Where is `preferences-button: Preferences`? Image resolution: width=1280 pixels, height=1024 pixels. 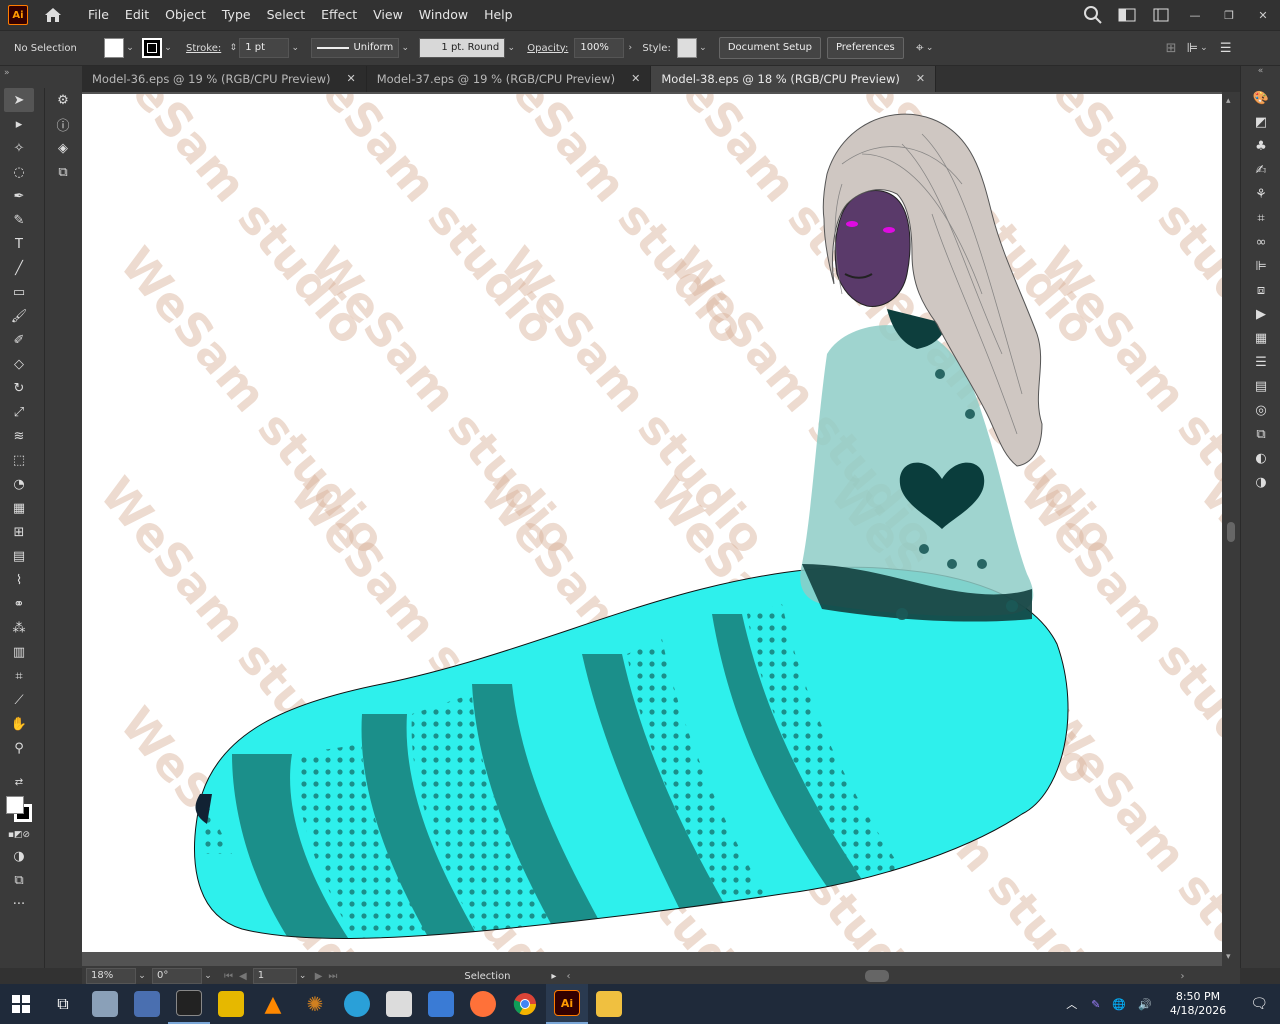
preferences-button: Preferences is located at coordinates (865, 48).